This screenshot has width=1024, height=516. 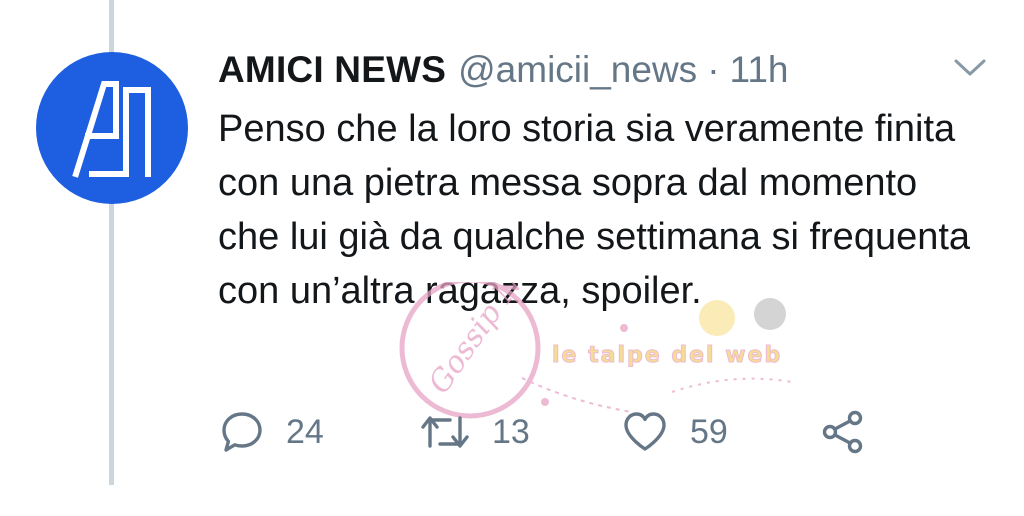 I want to click on reply-count: 24, so click(x=305, y=431).